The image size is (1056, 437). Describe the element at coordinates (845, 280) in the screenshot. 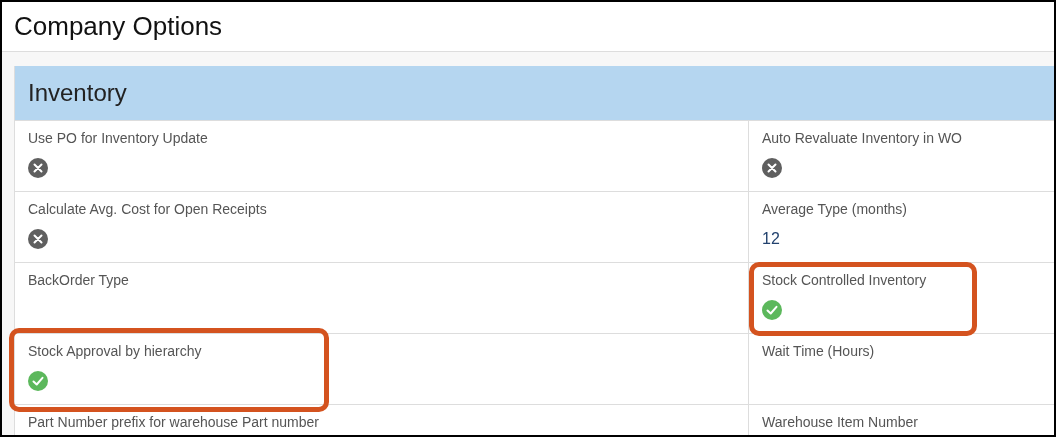

I see `field-label: Stock Controlled Inventory` at that location.